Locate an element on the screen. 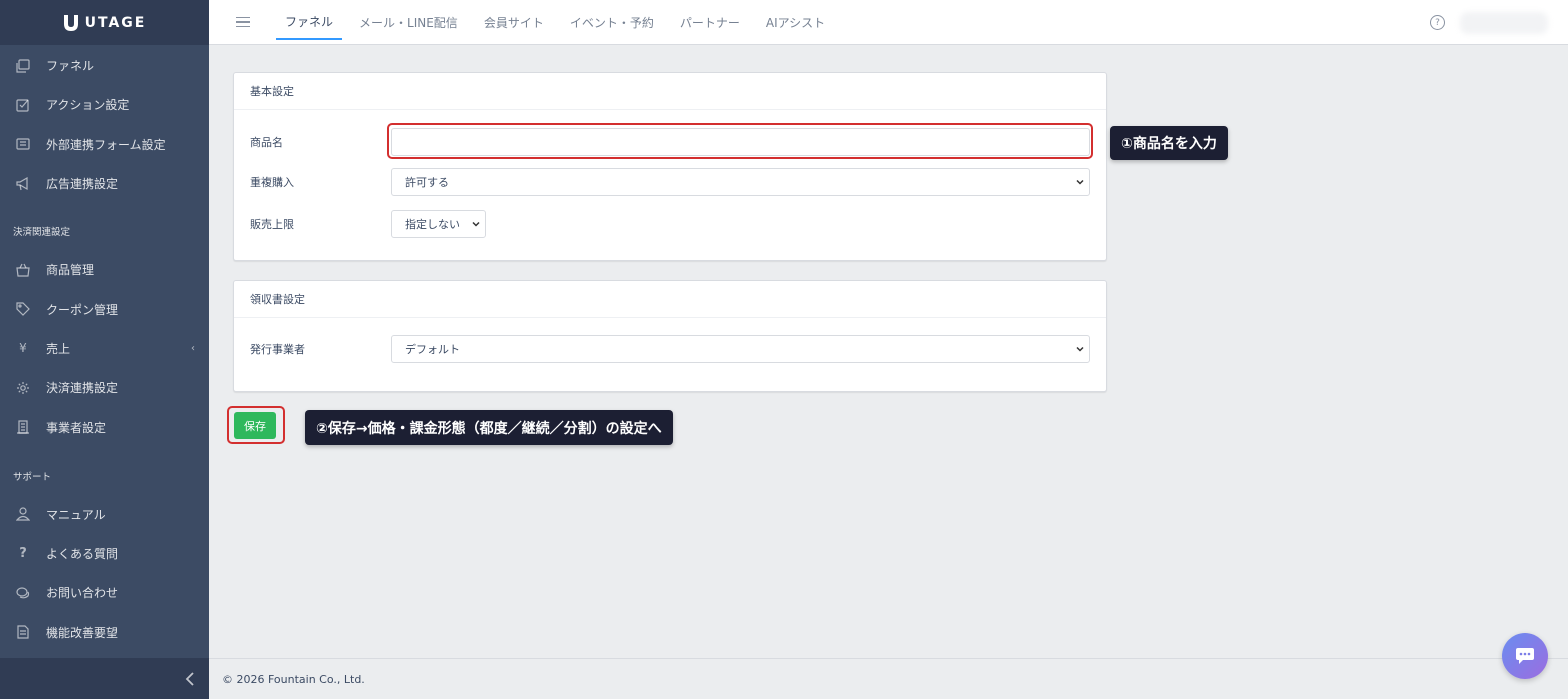 This screenshot has height=699, width=1568. duplicate-purchase-select: 許可する is located at coordinates (740, 182).